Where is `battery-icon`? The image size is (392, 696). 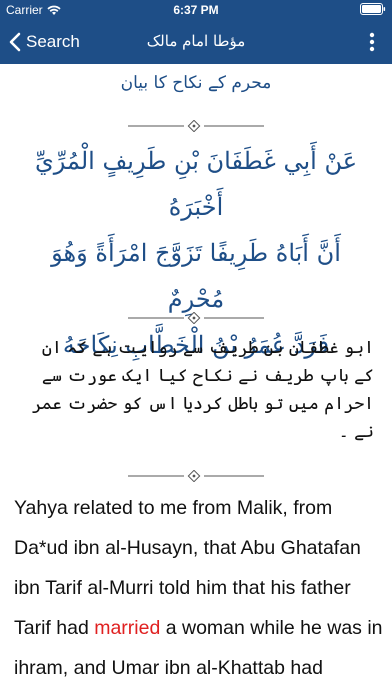
battery-icon is located at coordinates (373, 9).